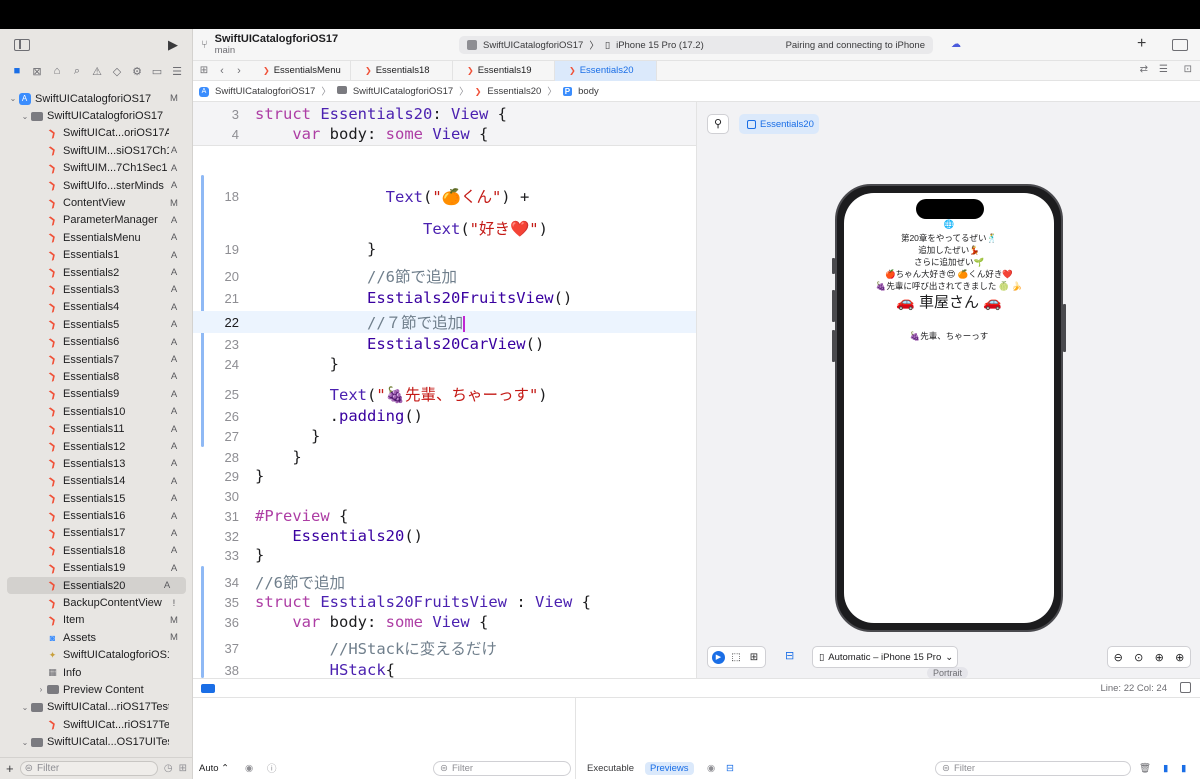 This screenshot has width=1200, height=779. Describe the element at coordinates (177, 71) in the screenshot. I see `report-icon: ☰` at that location.